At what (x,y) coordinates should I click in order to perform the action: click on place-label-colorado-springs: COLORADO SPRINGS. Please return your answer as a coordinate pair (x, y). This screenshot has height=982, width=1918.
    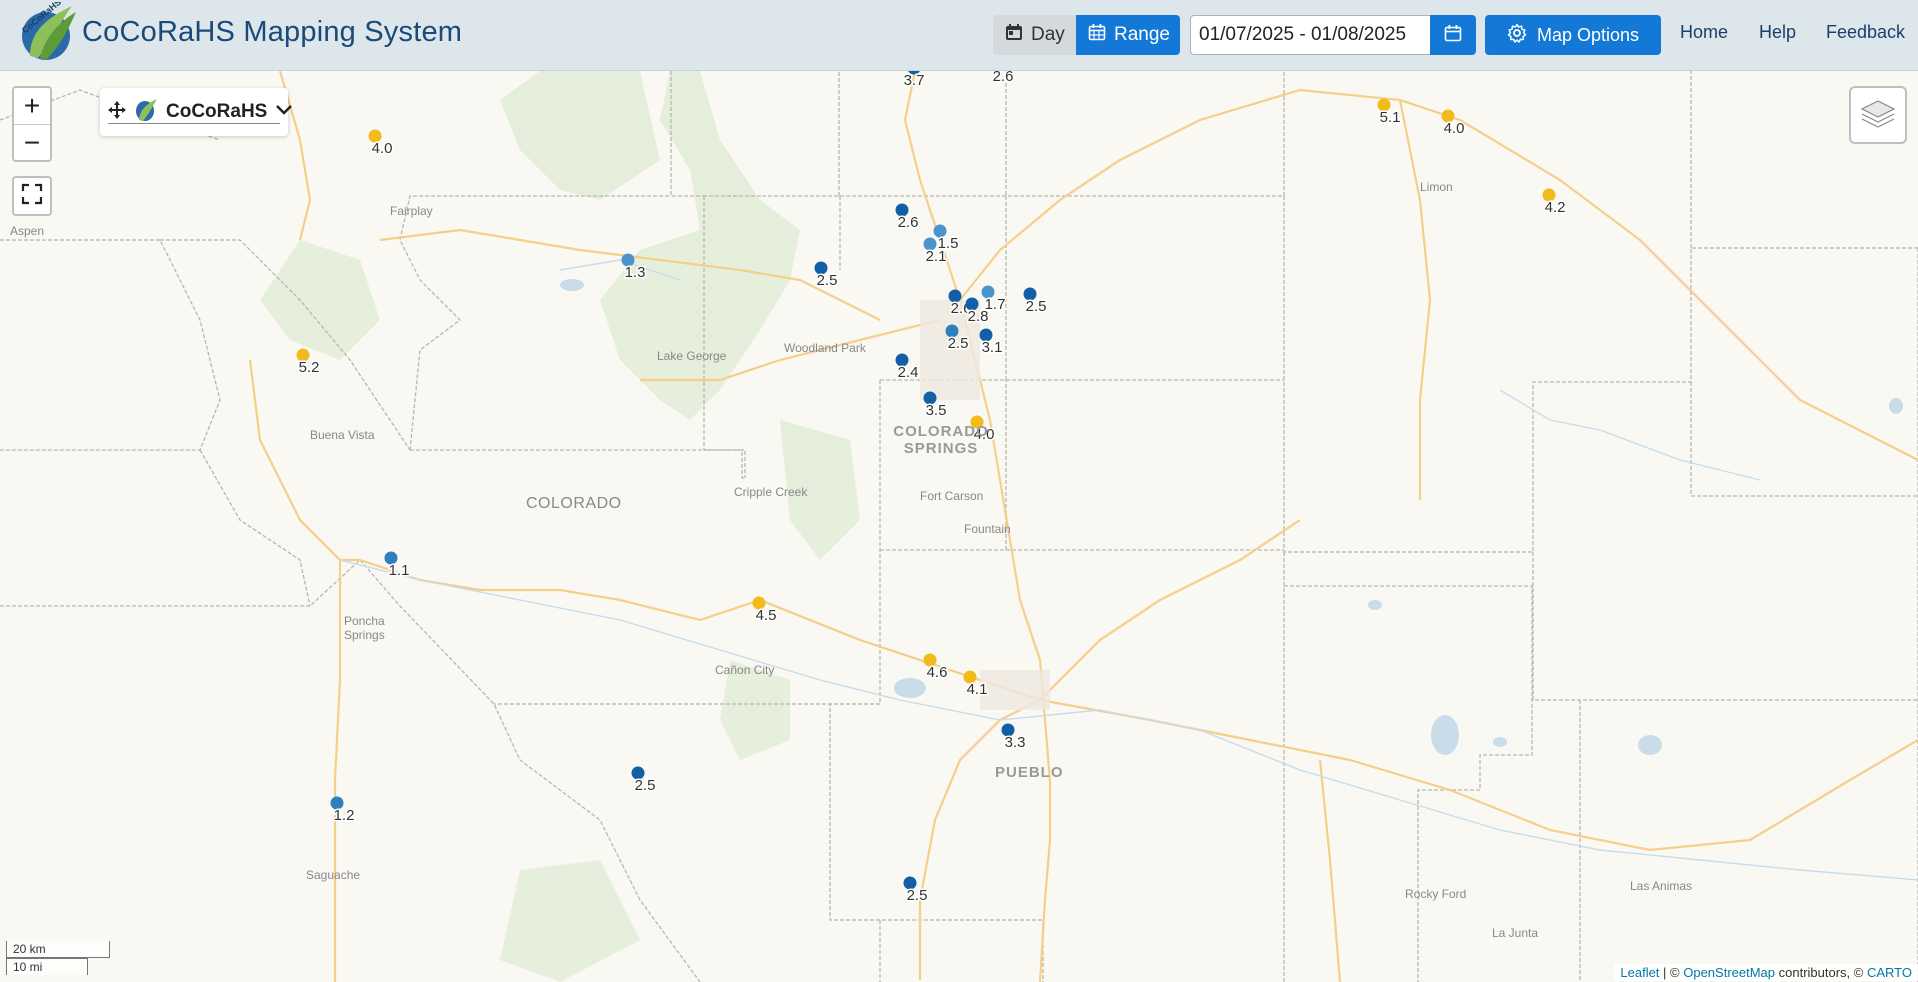
    Looking at the image, I should click on (941, 440).